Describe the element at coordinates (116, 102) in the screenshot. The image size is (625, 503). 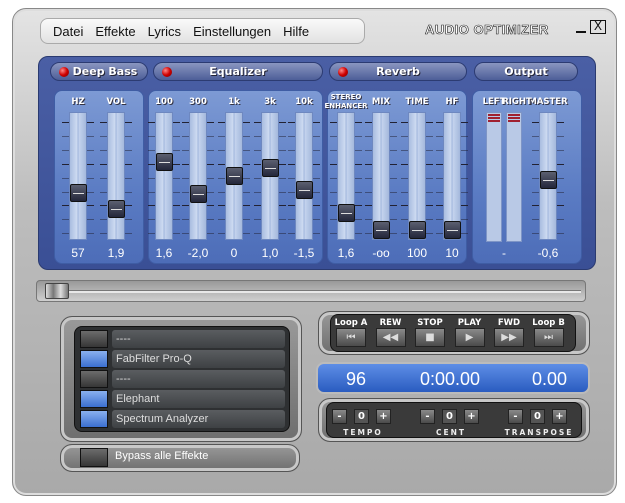
I see `vol-label: VOL` at that location.